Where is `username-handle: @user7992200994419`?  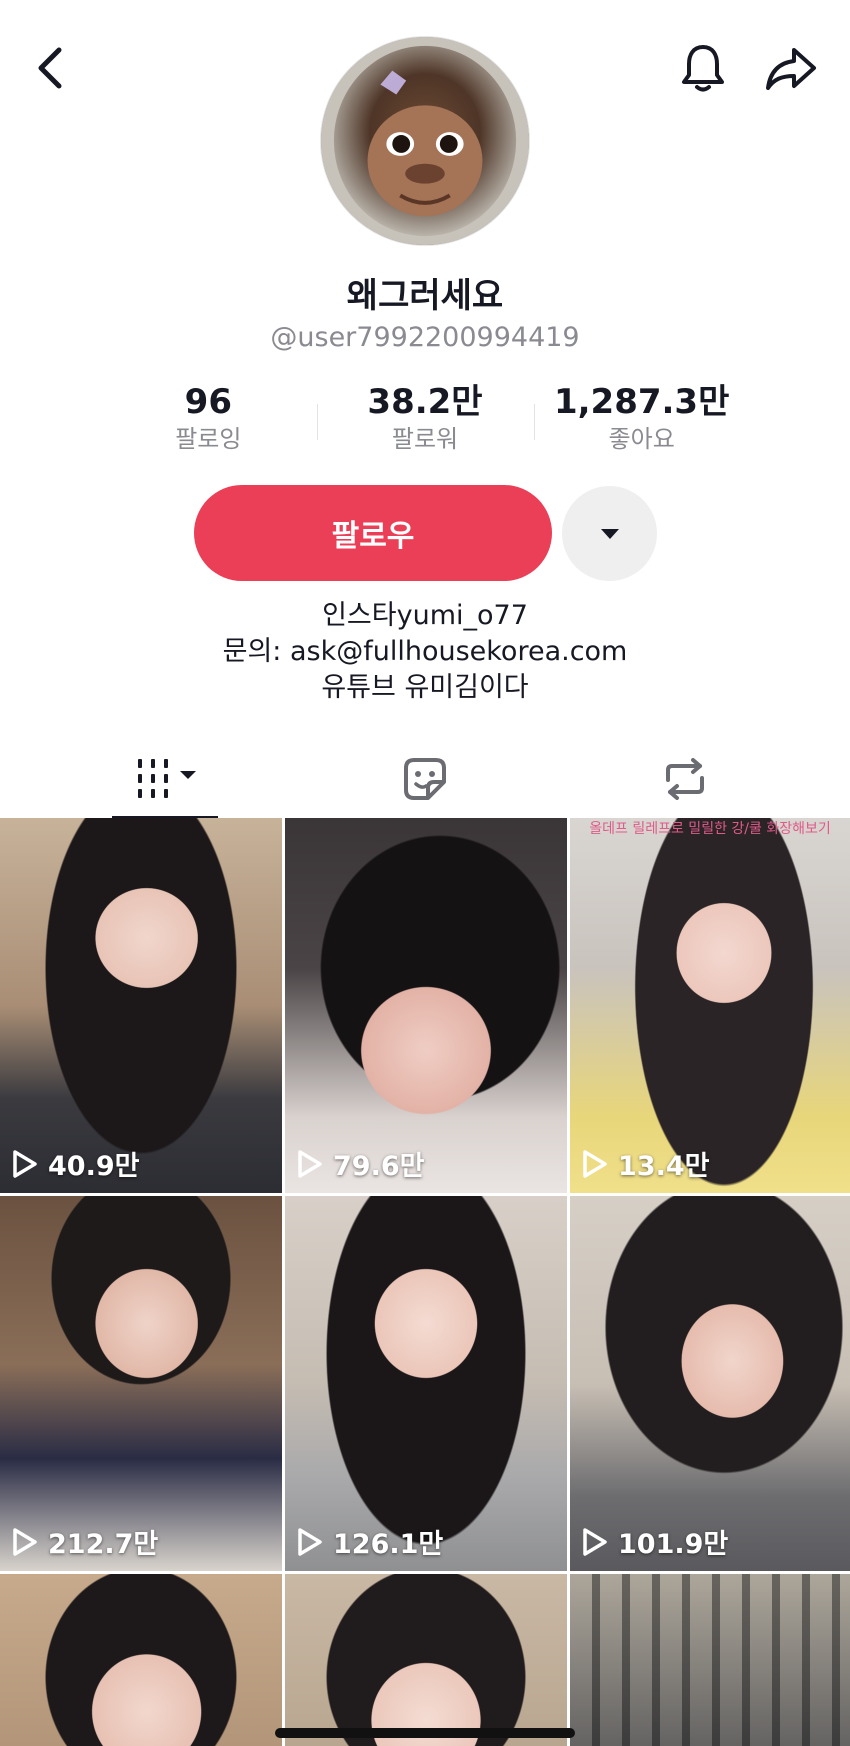 username-handle: @user7992200994419 is located at coordinates (425, 337).